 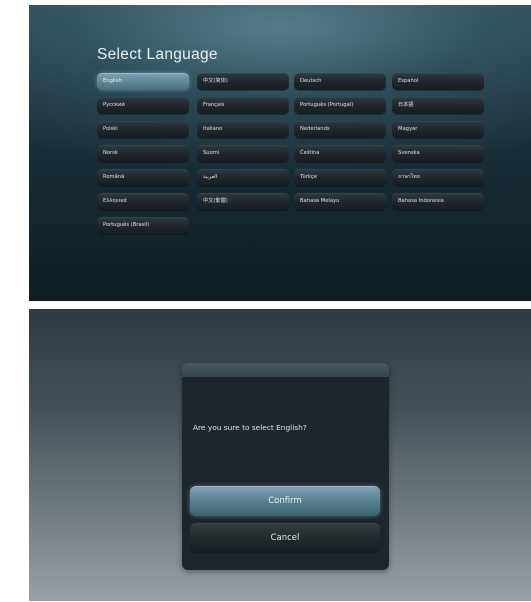 What do you see at coordinates (340, 153) in the screenshot?
I see `language-option-czech: Čeština` at bounding box center [340, 153].